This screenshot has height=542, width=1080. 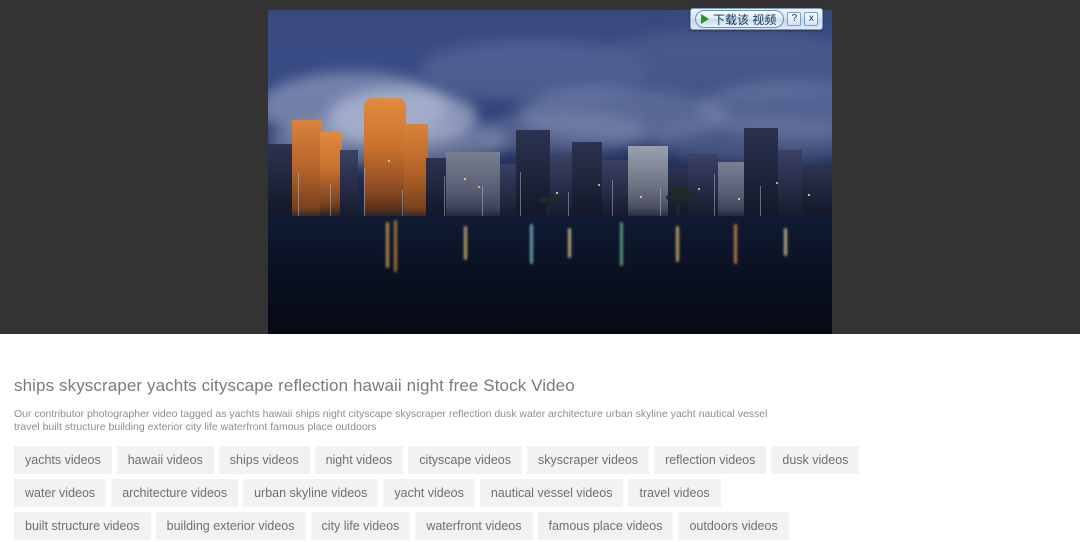 I want to click on download-video-button: 下载该 视频, so click(x=740, y=19).